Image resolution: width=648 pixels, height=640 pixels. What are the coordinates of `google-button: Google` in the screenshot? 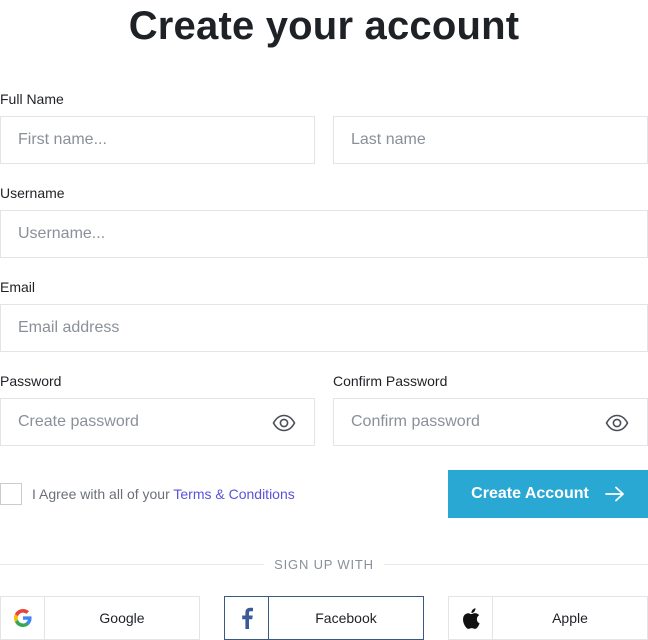 It's located at (100, 618).